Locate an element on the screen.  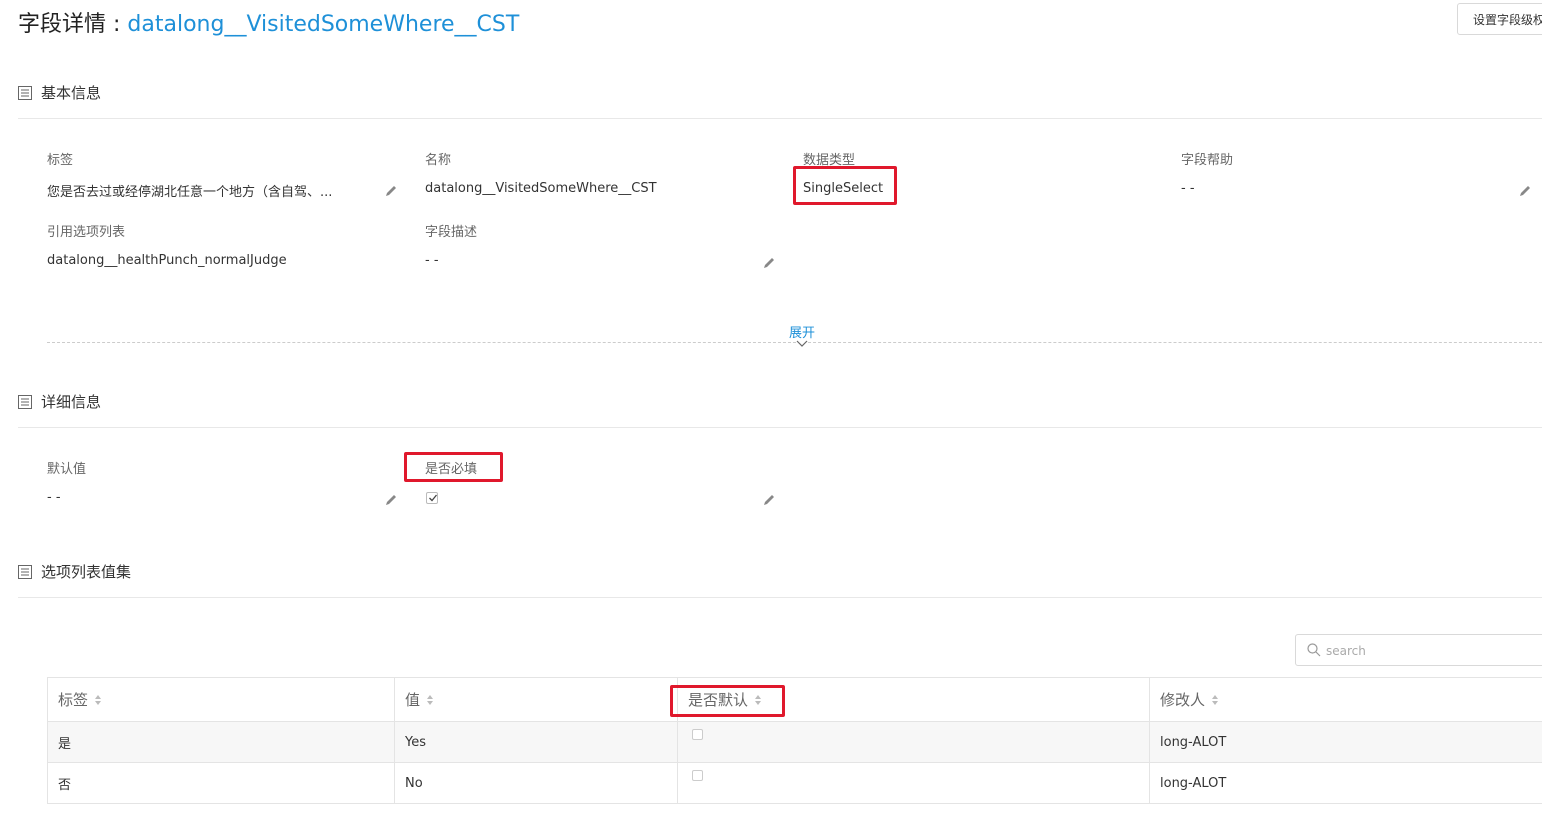
search-input is located at coordinates (1426, 651).